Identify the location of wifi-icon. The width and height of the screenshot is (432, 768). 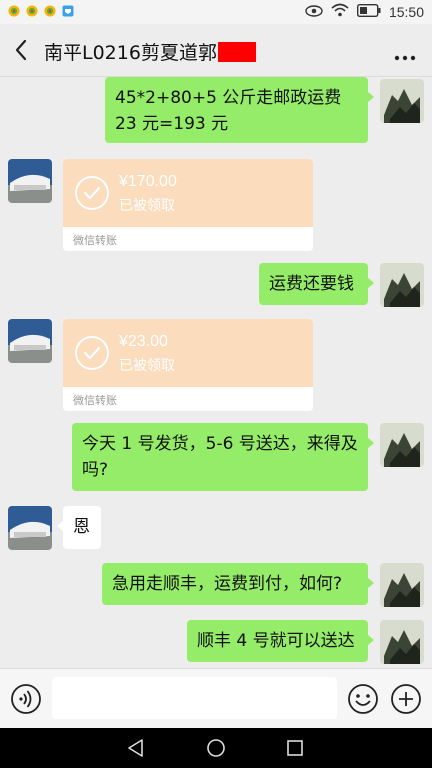
(340, 11).